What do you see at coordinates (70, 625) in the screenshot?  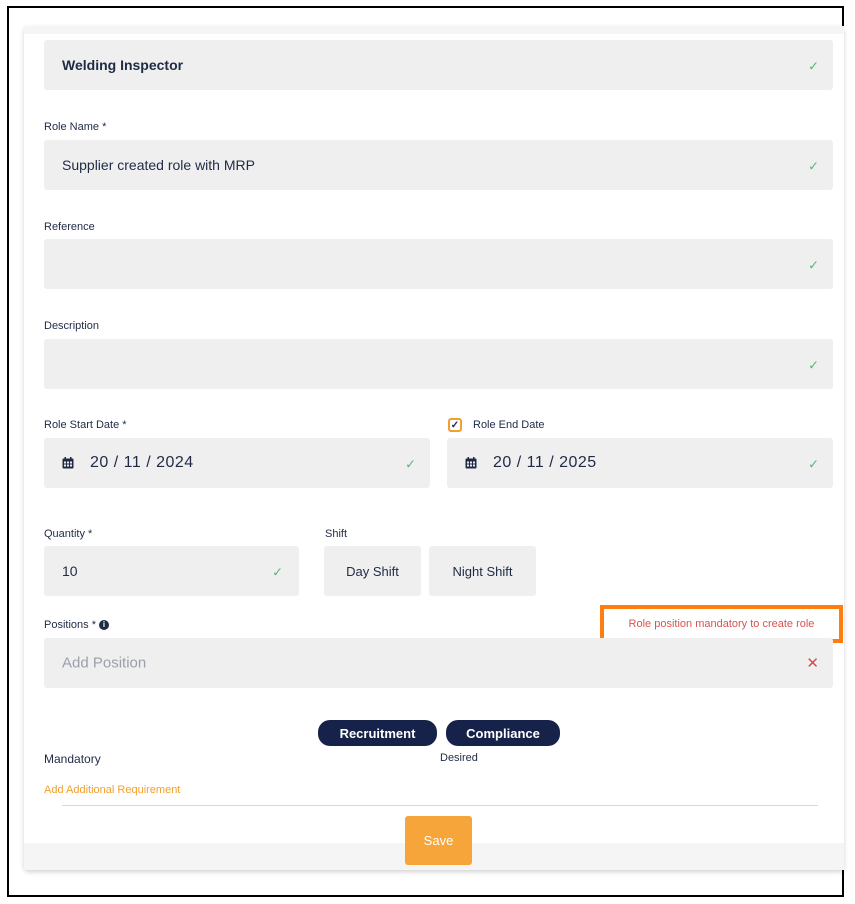 I see `positions-label: Positions *` at bounding box center [70, 625].